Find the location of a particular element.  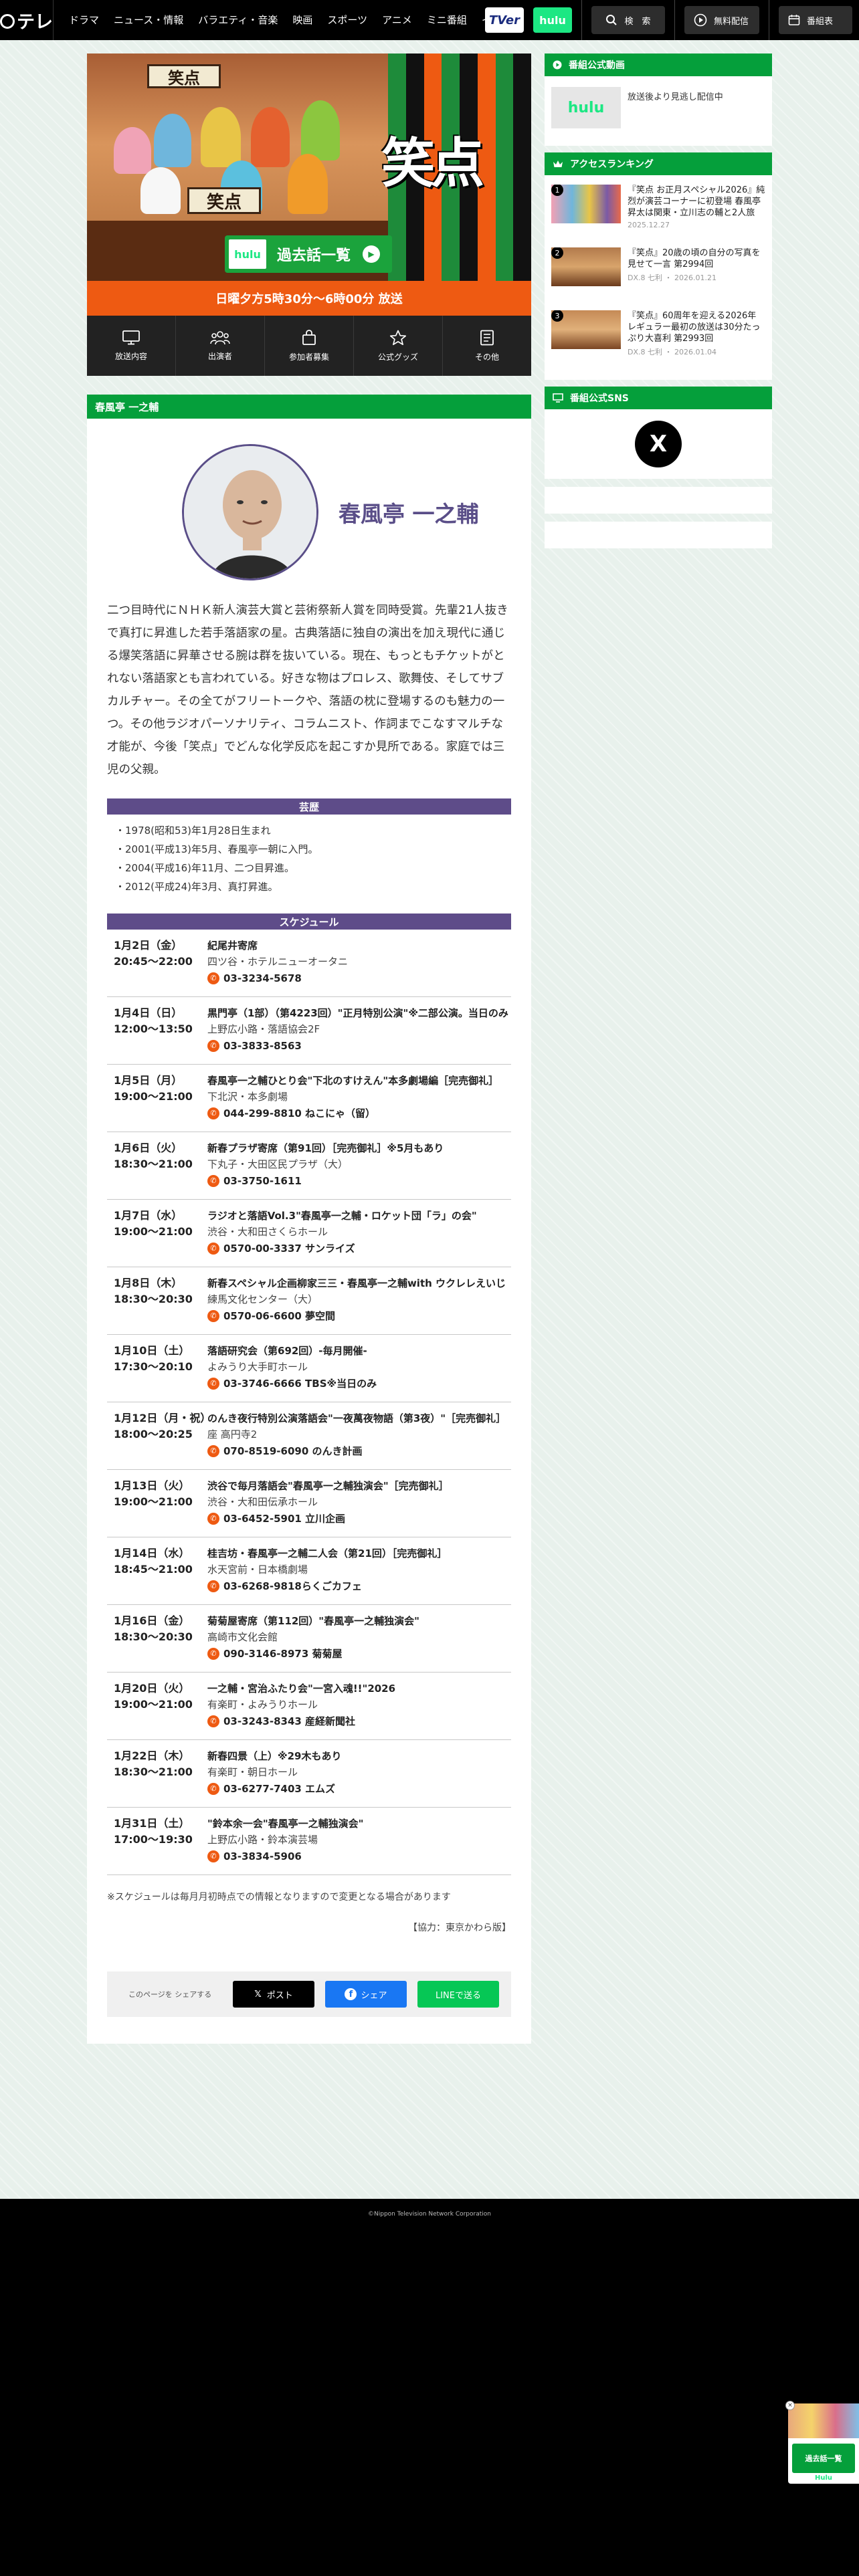

schedule-tel: ✆ 03-6452-5901 立川企画 is located at coordinates (359, 1518).